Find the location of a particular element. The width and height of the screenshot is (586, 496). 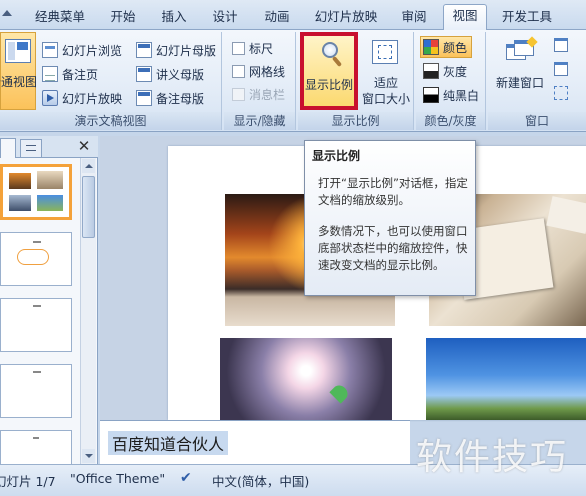

slide-master-button: 幻灯片母版 is located at coordinates (176, 50).